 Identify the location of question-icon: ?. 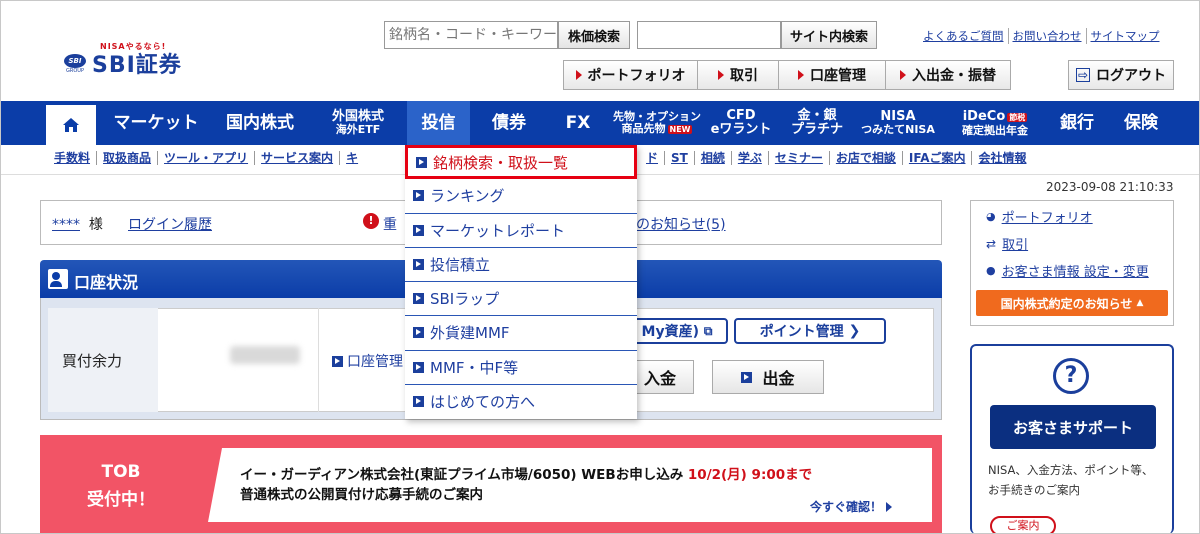
(1071, 376).